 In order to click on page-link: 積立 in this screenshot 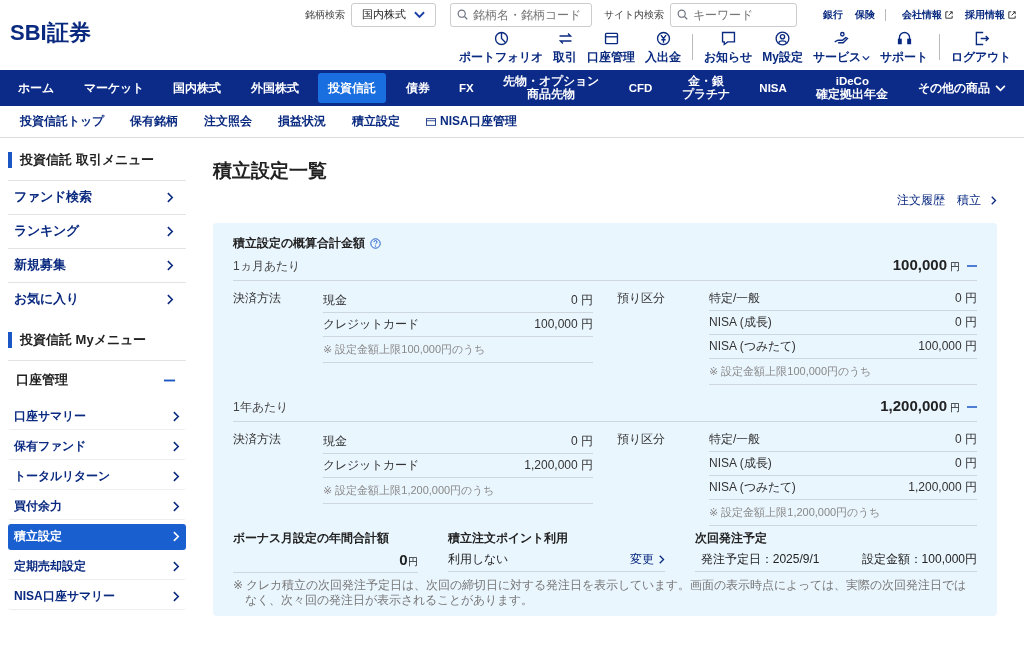, I will do `click(977, 200)`.